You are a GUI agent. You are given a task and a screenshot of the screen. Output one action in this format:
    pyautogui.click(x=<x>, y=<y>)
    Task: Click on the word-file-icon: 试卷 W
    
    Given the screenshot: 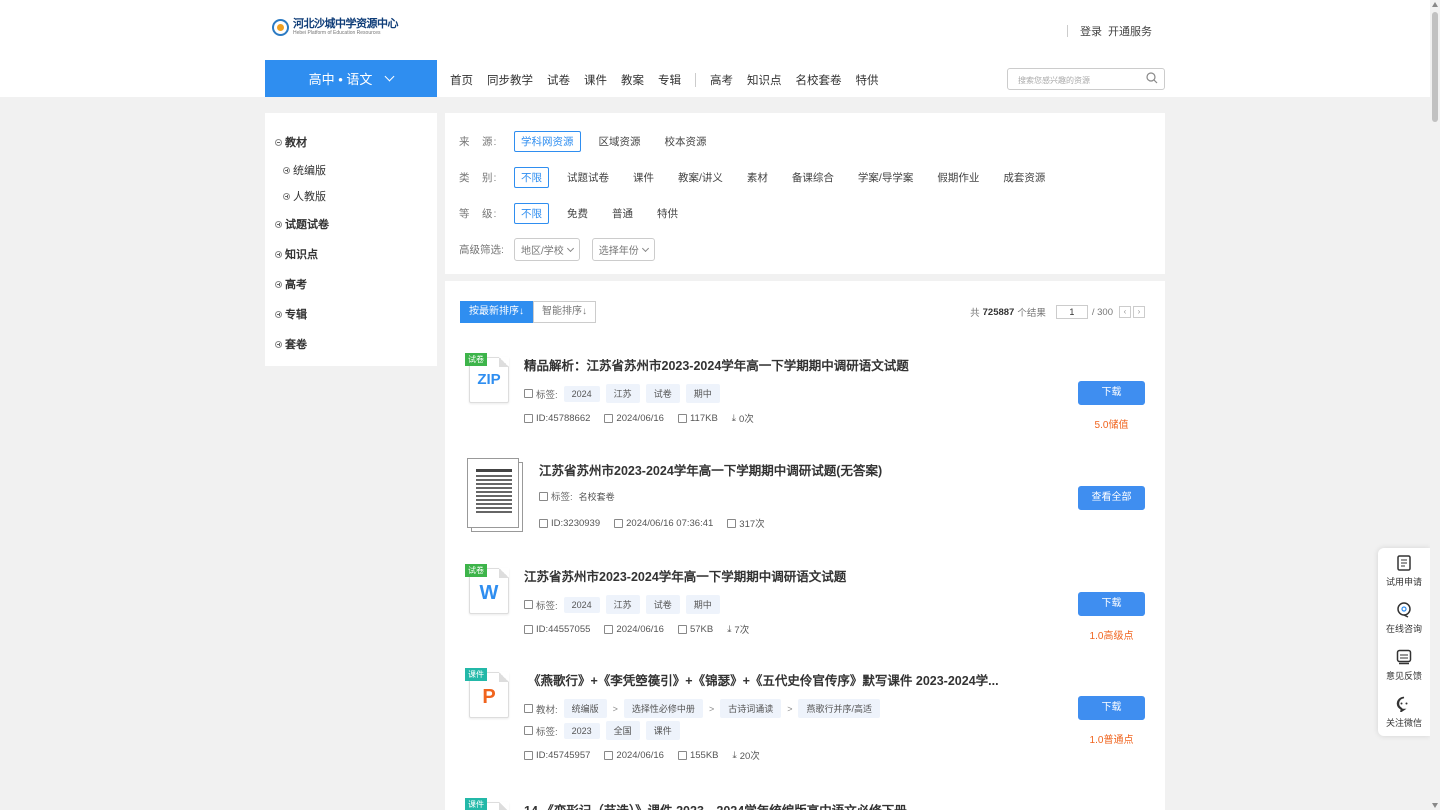 What is the action you would take?
    pyautogui.click(x=487, y=590)
    